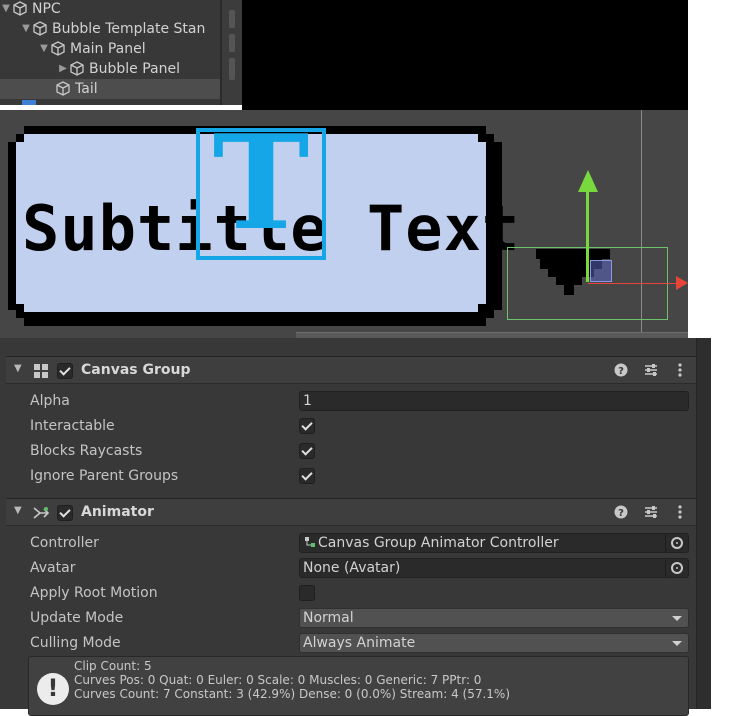 The width and height of the screenshot is (731, 716). I want to click on controller-label: Controller, so click(64, 543).